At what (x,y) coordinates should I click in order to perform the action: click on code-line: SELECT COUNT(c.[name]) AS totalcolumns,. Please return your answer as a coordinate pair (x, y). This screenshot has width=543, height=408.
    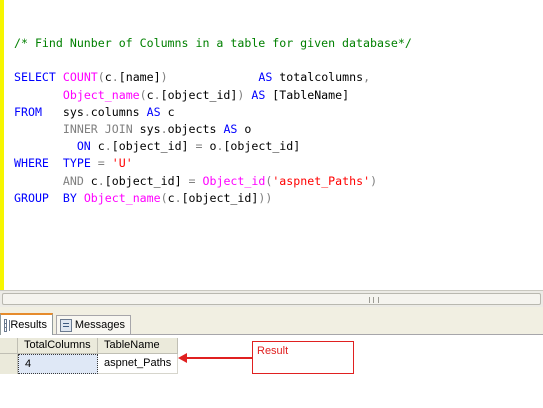
    Looking at the image, I should click on (213, 77).